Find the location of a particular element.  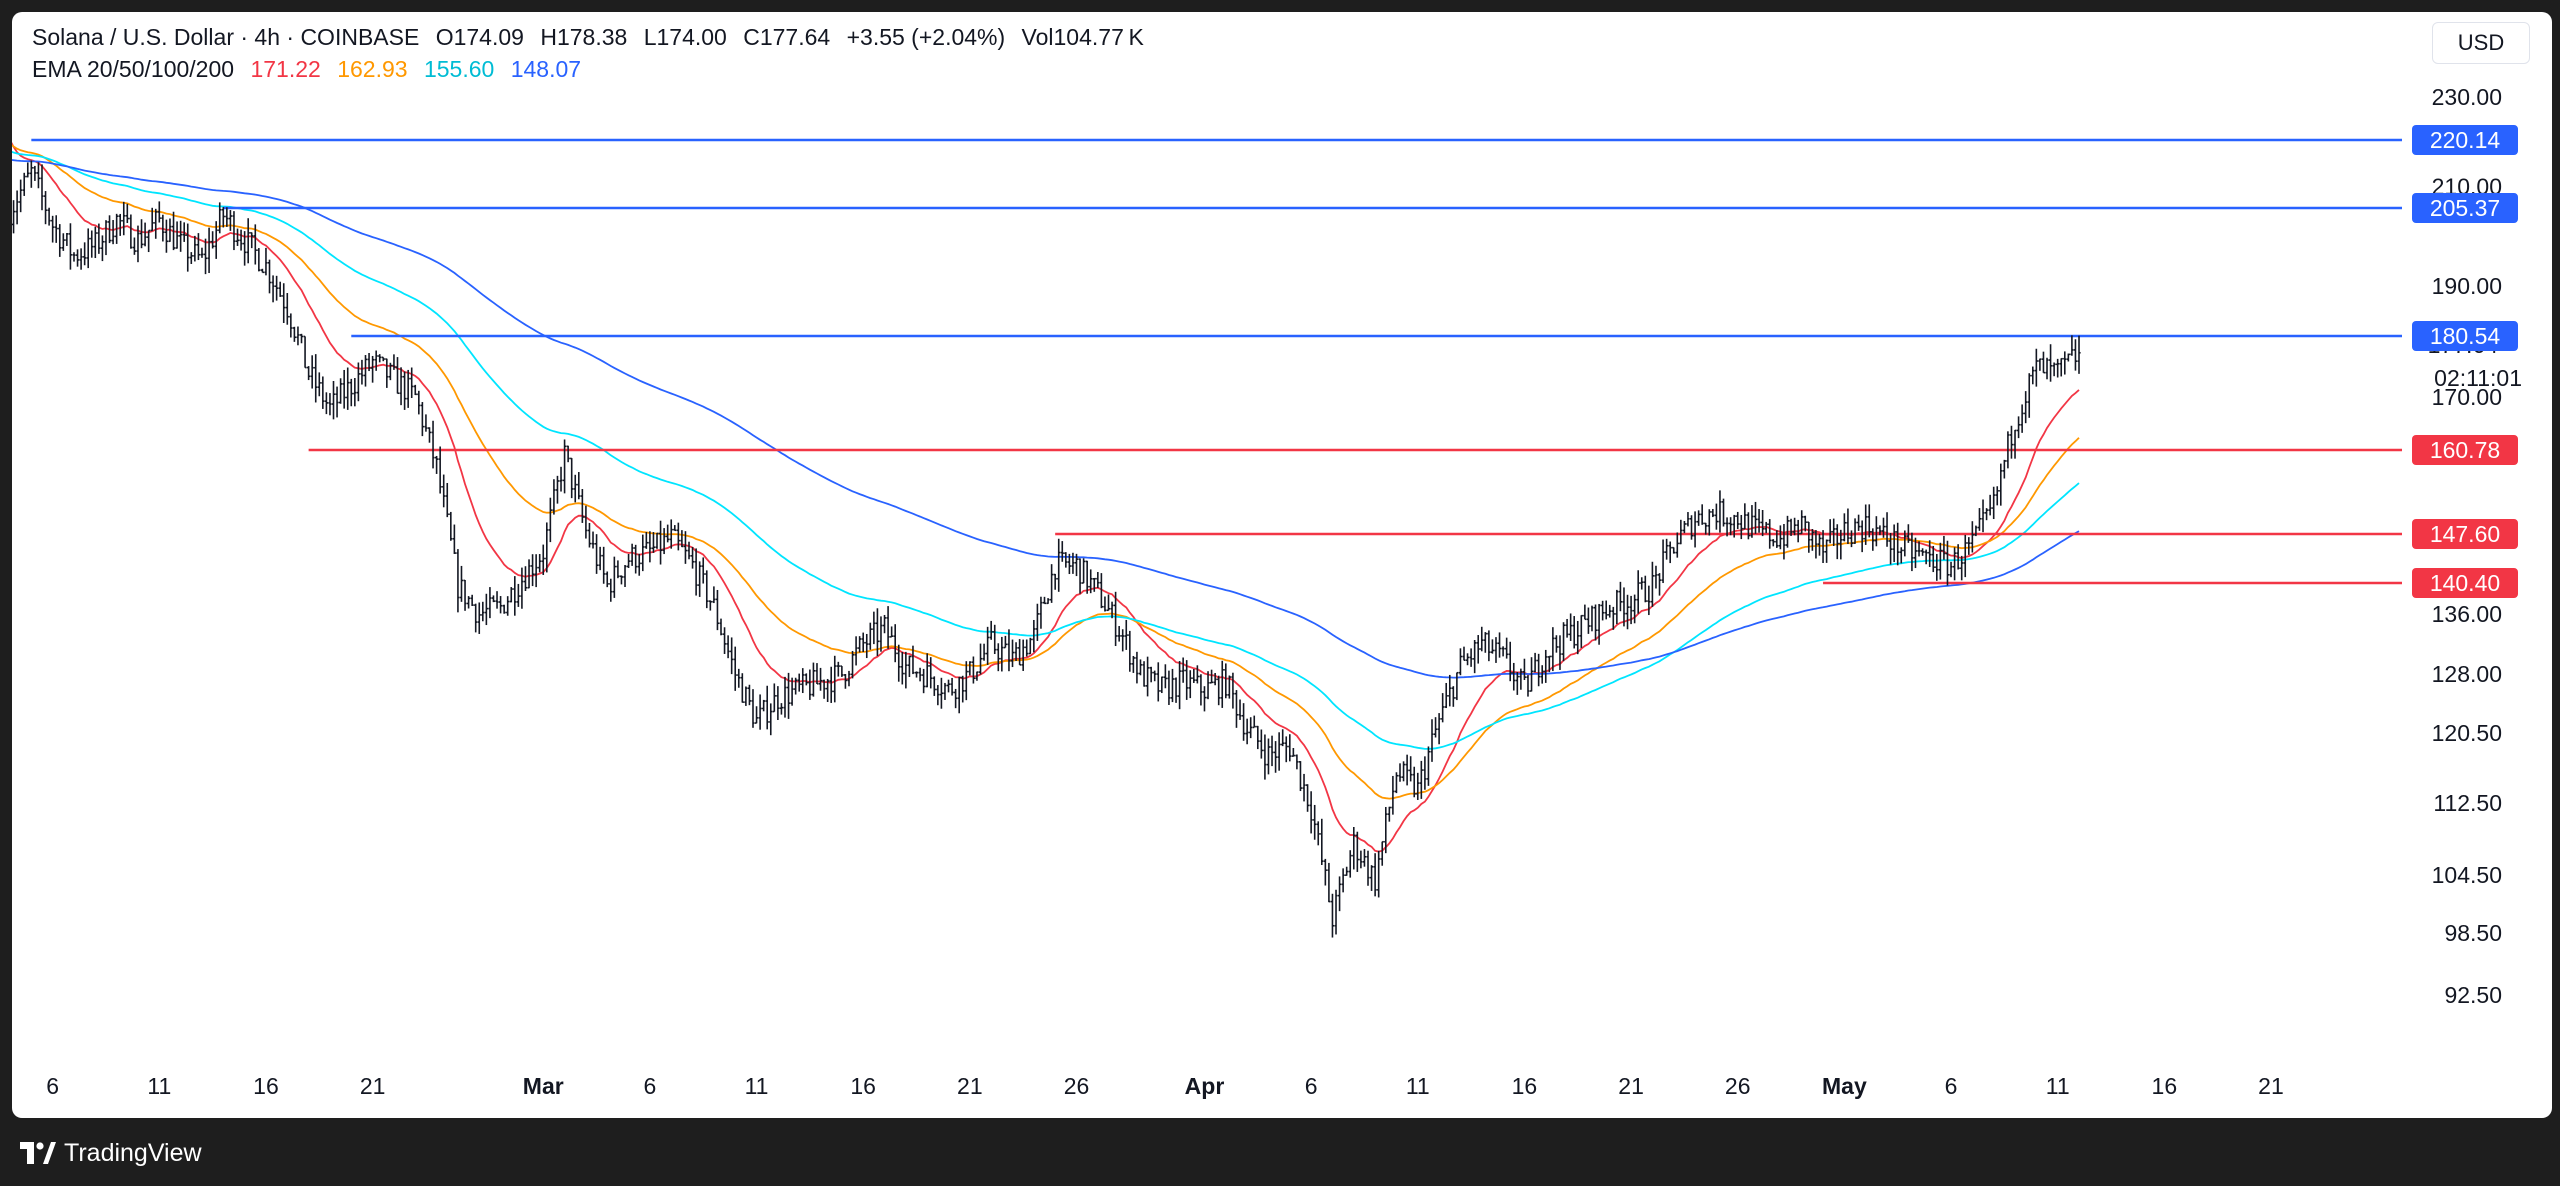

change-value: +3.55 (+2.04%) is located at coordinates (926, 37).